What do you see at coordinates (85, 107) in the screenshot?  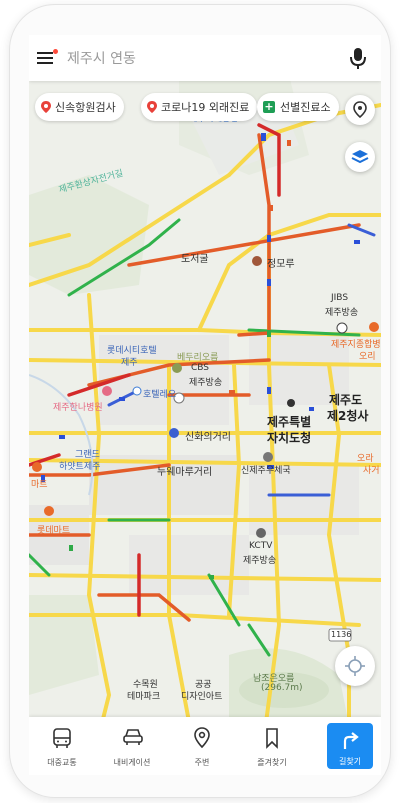 I see `chip-label: 신속항원검사` at bounding box center [85, 107].